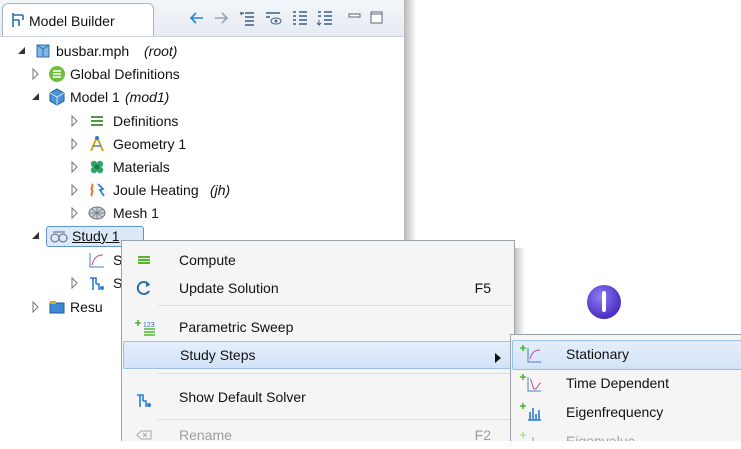  I want to click on parametric-sweep-icon: 123, so click(145, 327).